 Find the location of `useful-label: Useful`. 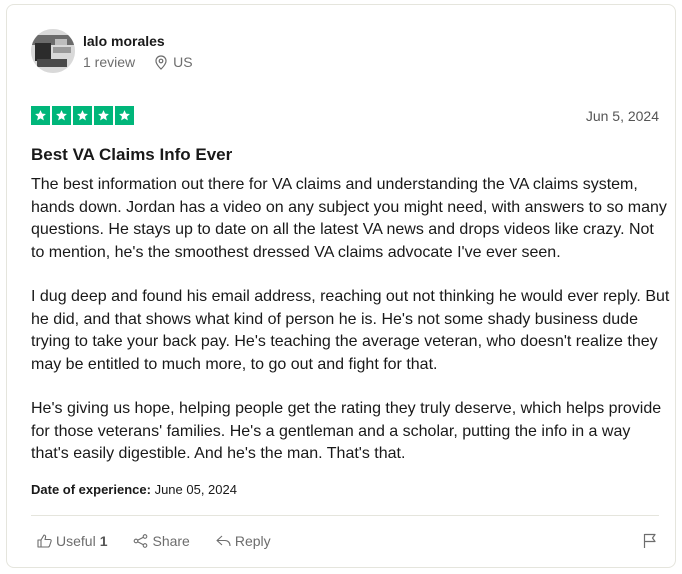

useful-label: Useful is located at coordinates (76, 541).